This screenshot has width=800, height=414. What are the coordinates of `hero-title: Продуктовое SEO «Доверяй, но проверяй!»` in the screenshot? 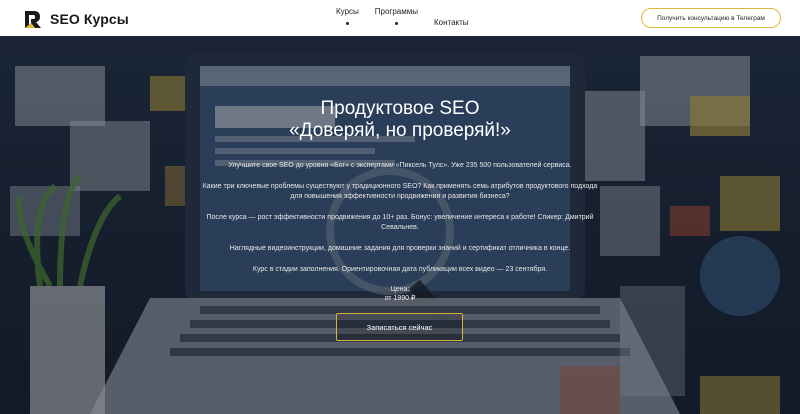 It's located at (400, 120).